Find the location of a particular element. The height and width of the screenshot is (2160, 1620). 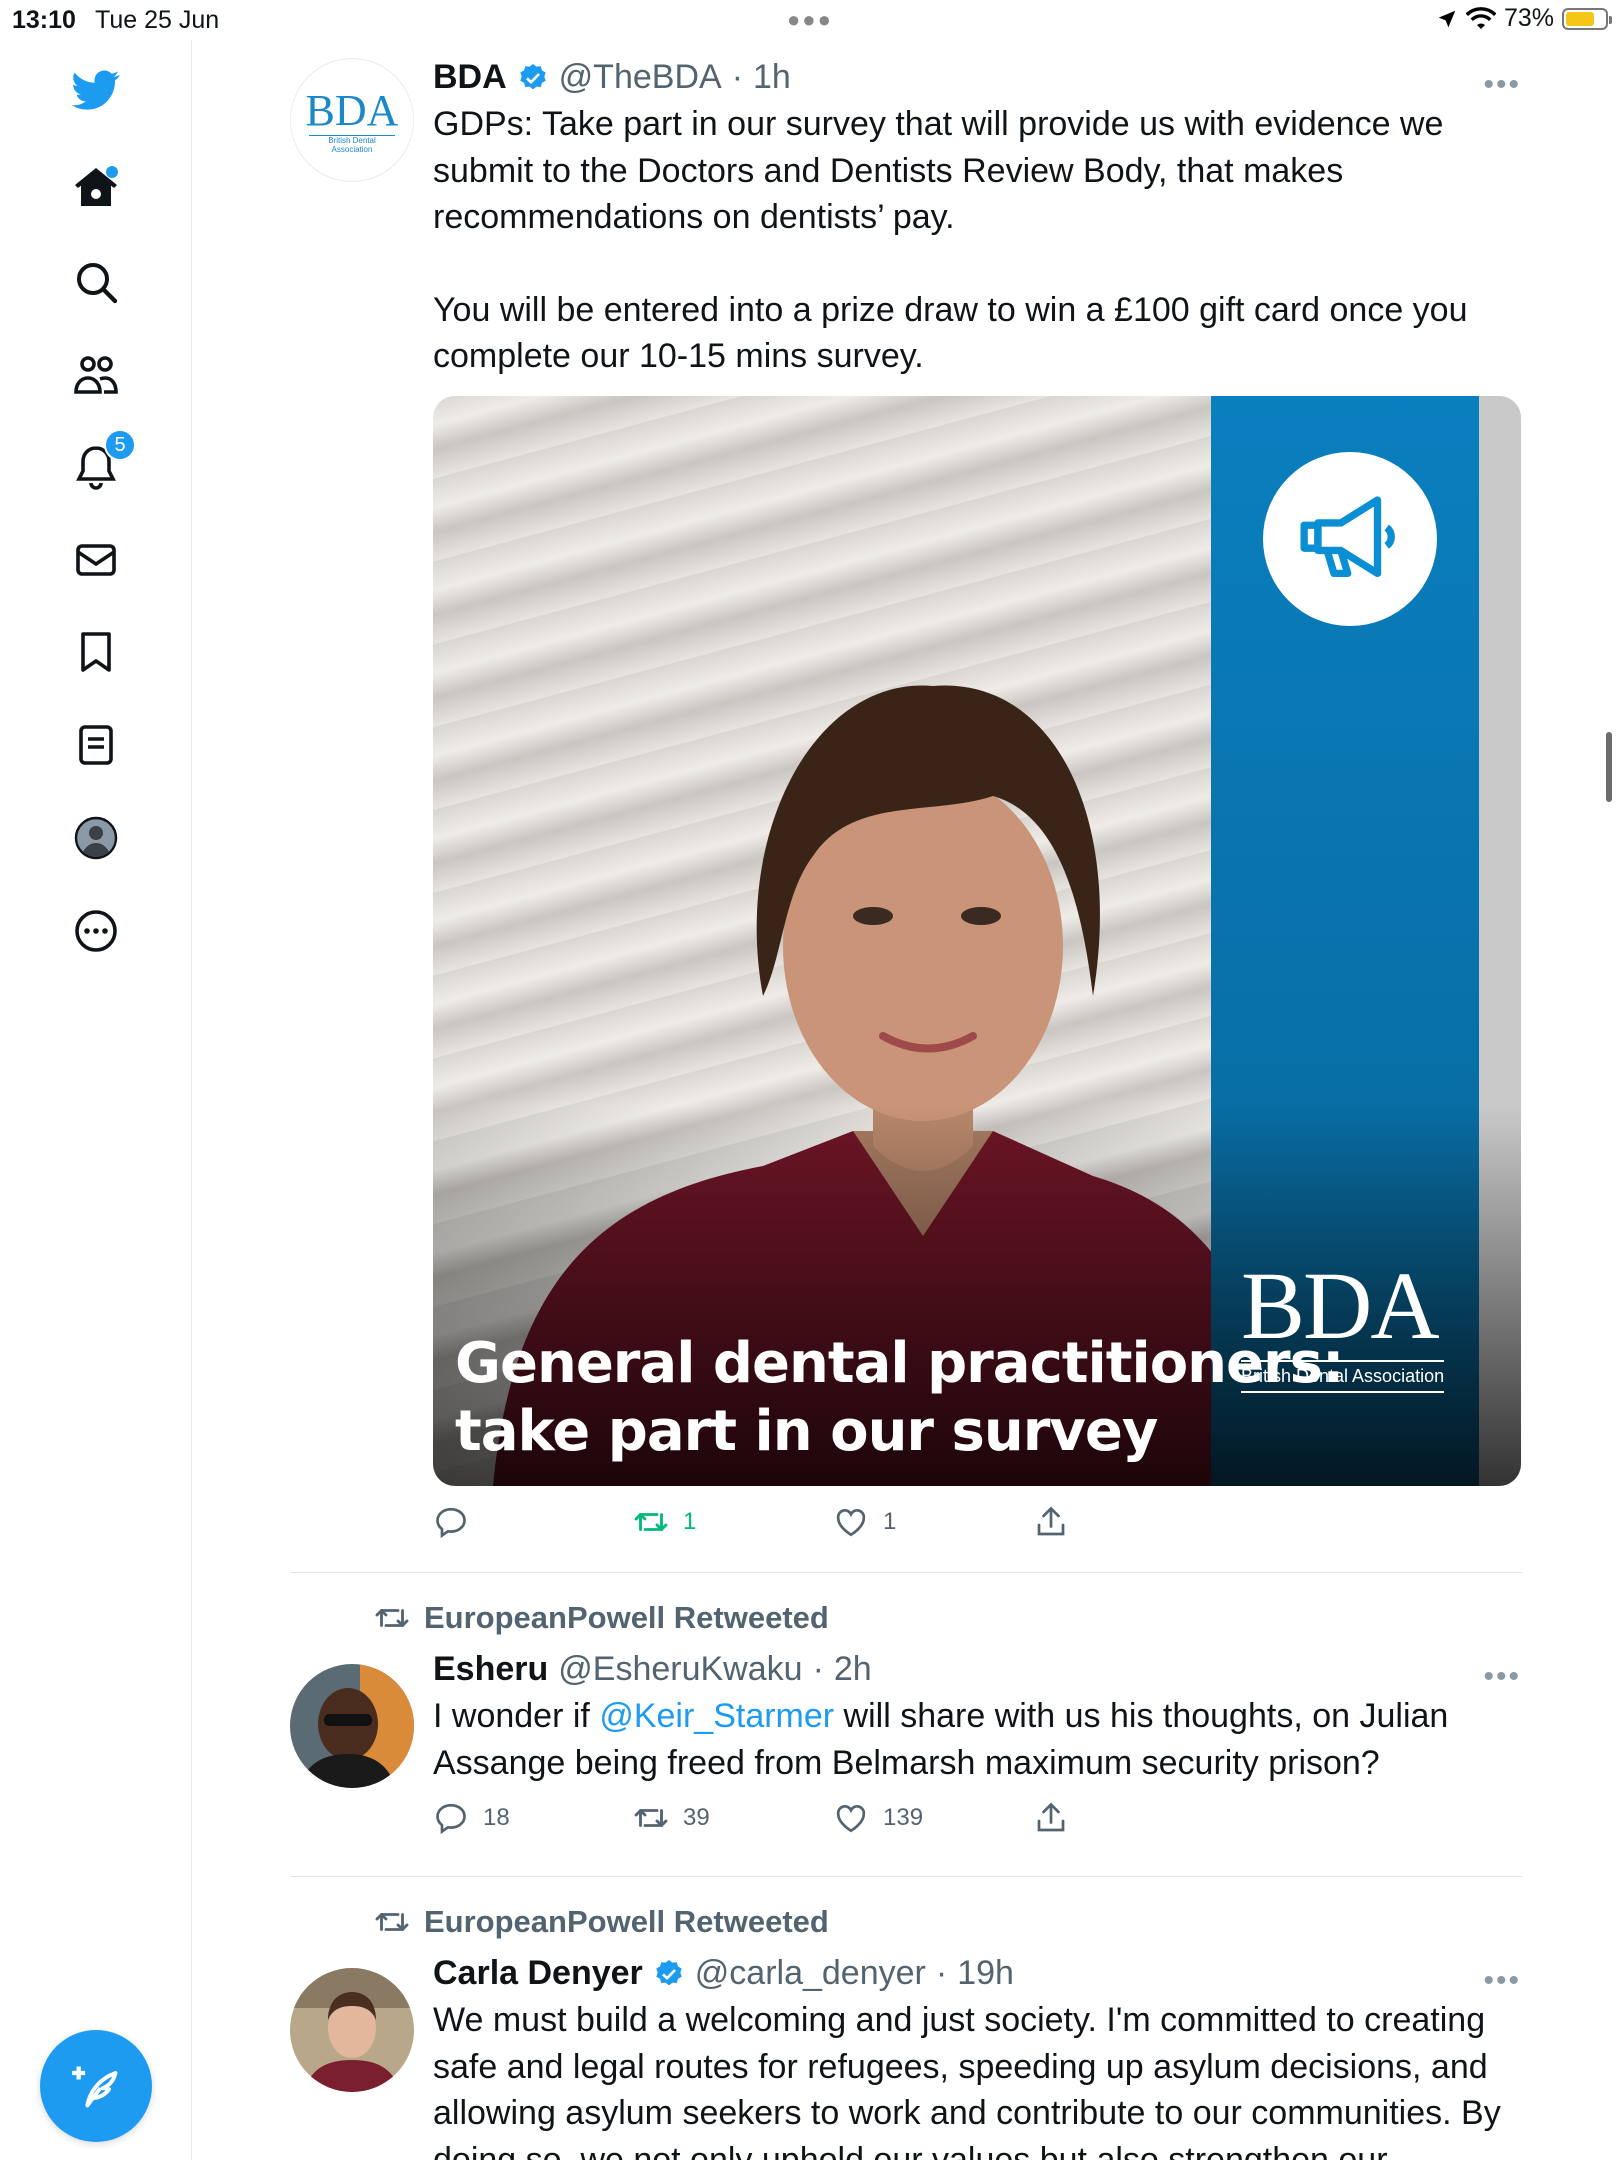

nav-bookmarks is located at coordinates (96, 652).